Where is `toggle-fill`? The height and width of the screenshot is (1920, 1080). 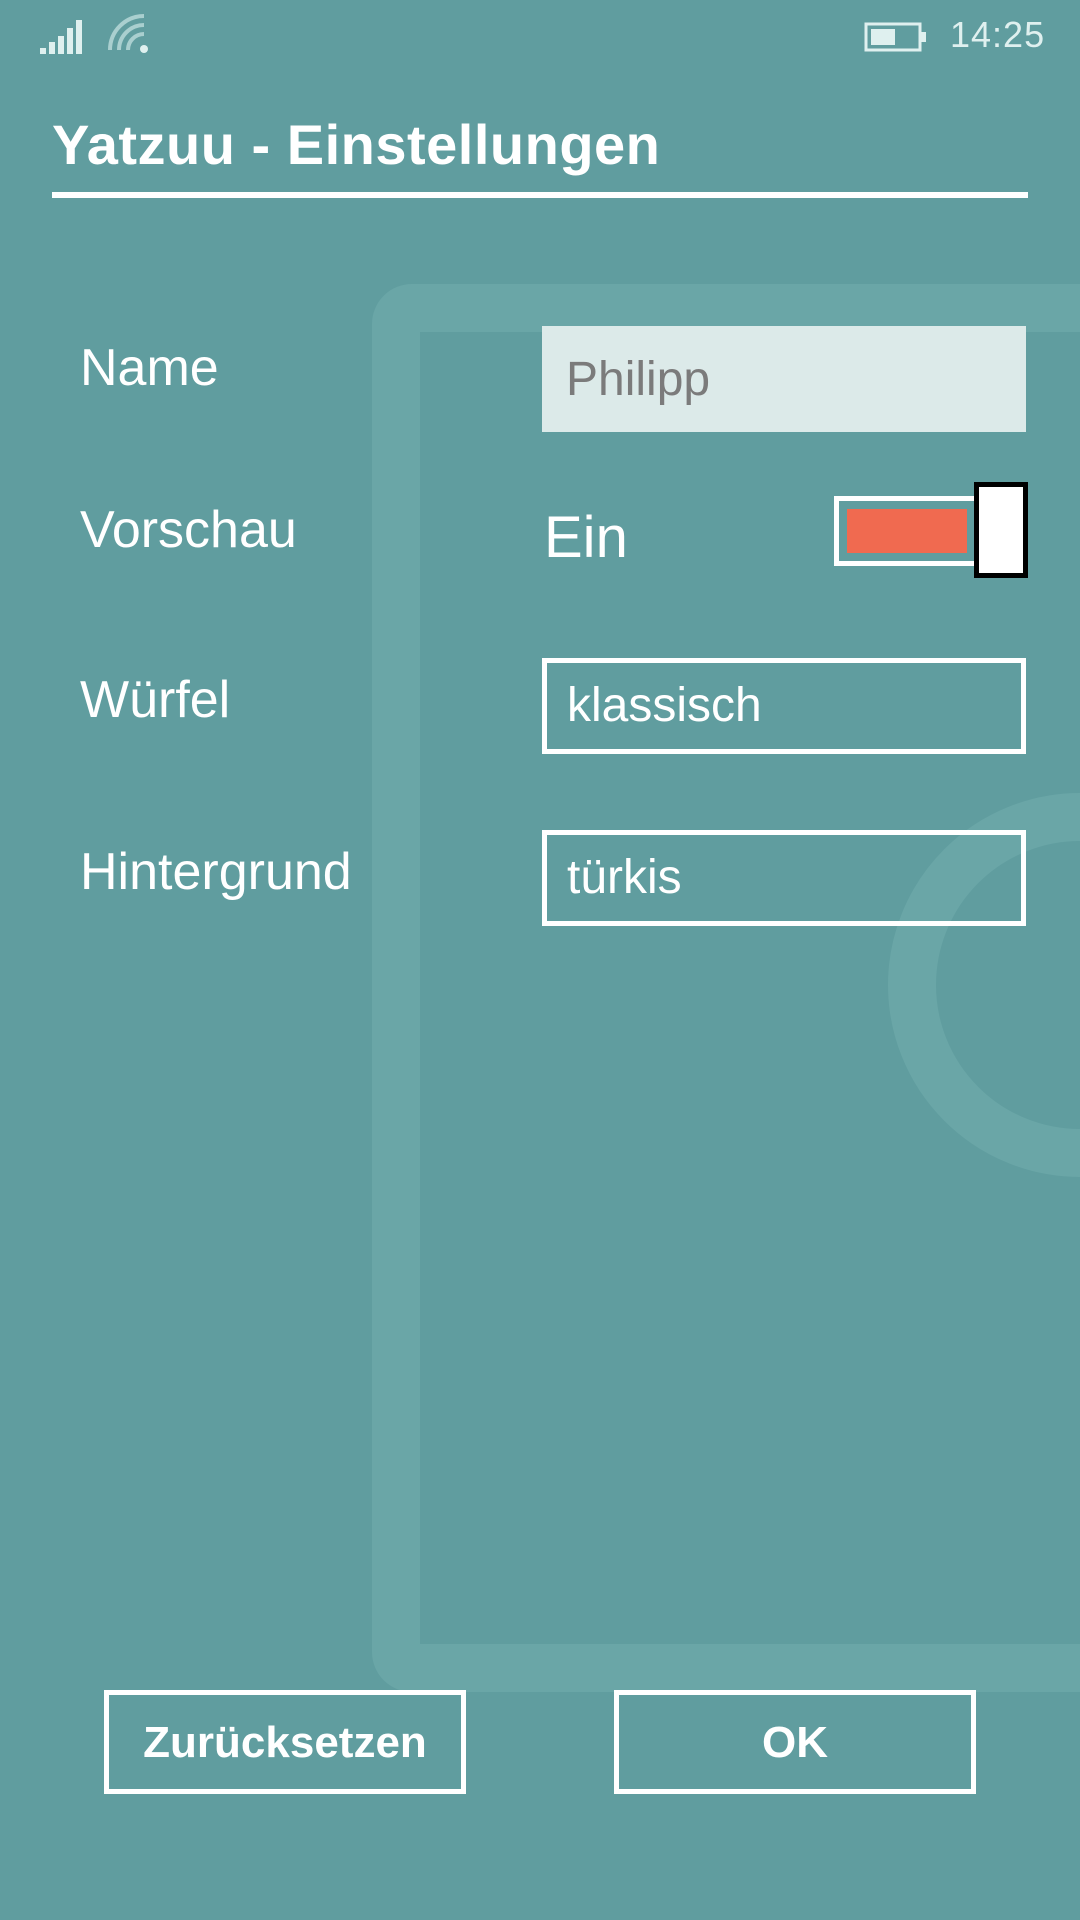 toggle-fill is located at coordinates (907, 531).